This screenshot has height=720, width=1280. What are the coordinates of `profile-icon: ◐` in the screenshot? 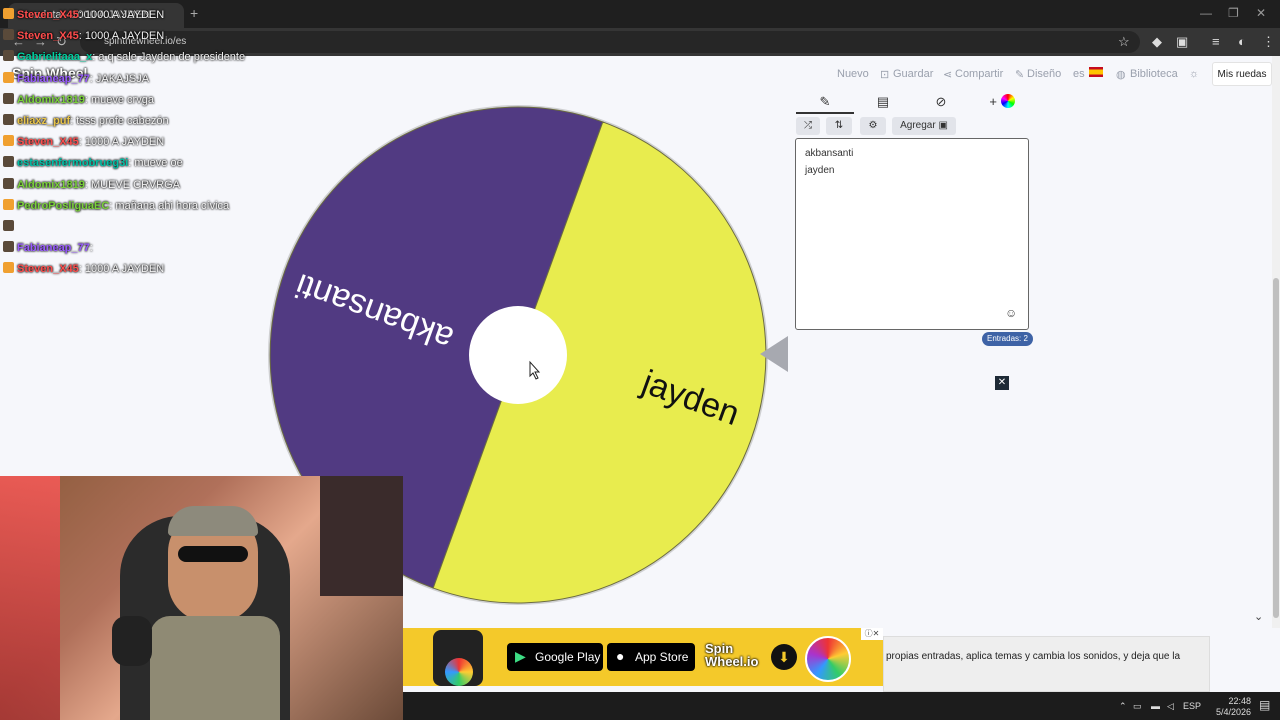 It's located at (1242, 41).